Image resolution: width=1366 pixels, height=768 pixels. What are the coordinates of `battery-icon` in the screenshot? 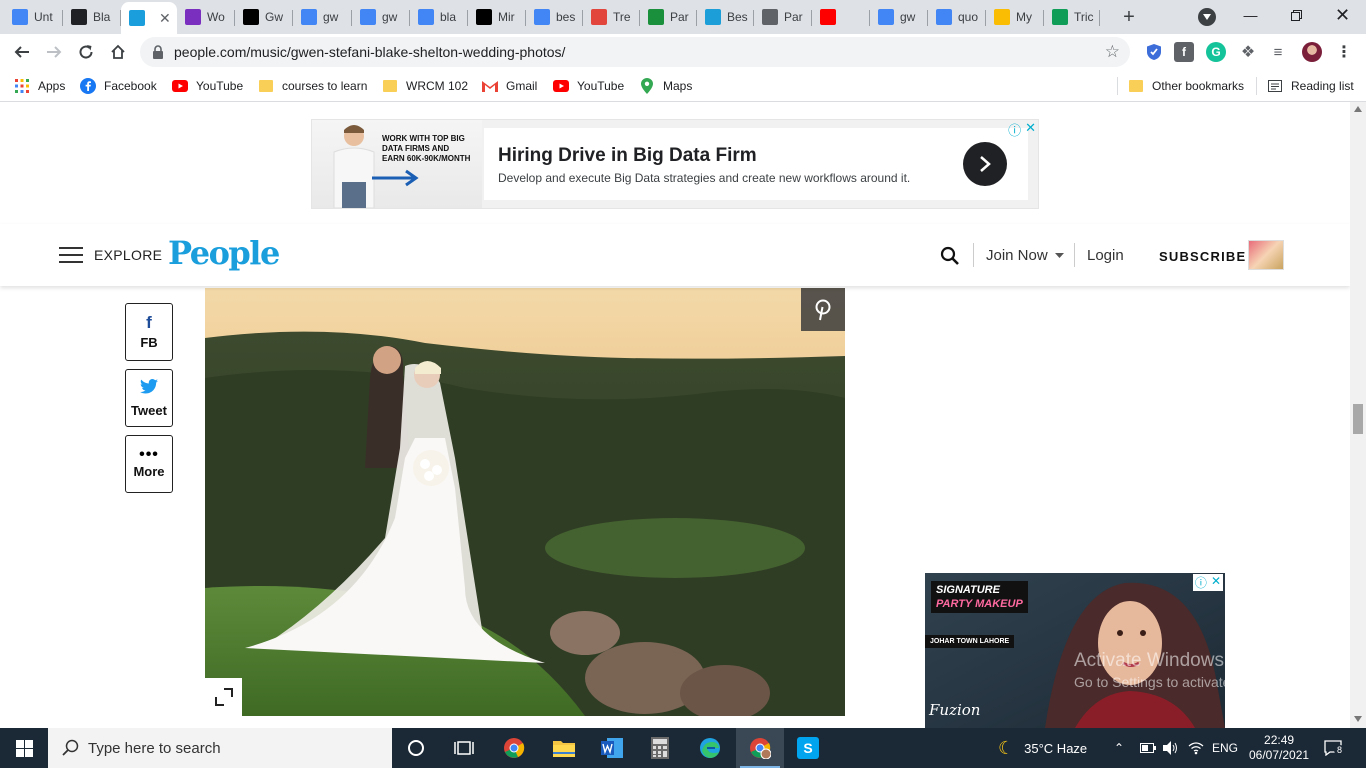 It's located at (1148, 748).